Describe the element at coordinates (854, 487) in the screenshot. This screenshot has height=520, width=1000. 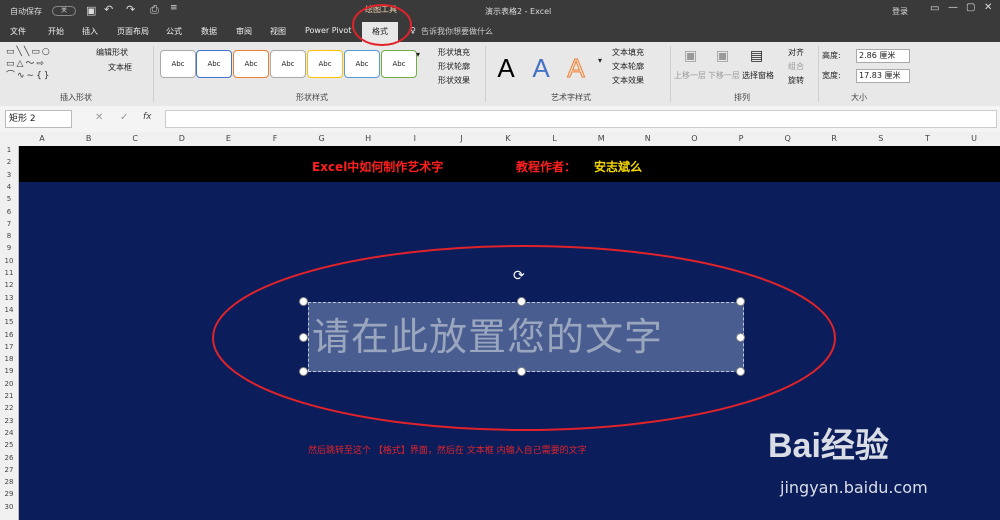
I see `watermark-url: jingyan.baidu.com` at that location.